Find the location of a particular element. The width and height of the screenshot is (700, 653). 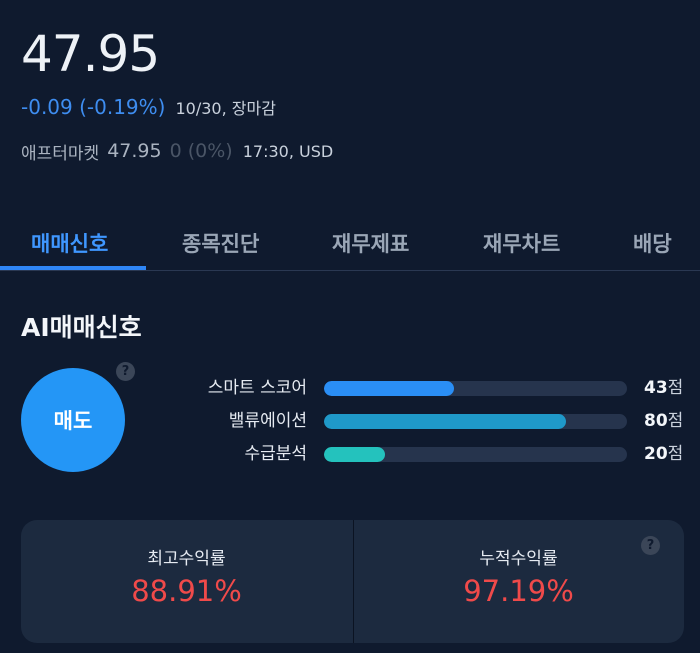

metric-score: 43 is located at coordinates (656, 388).